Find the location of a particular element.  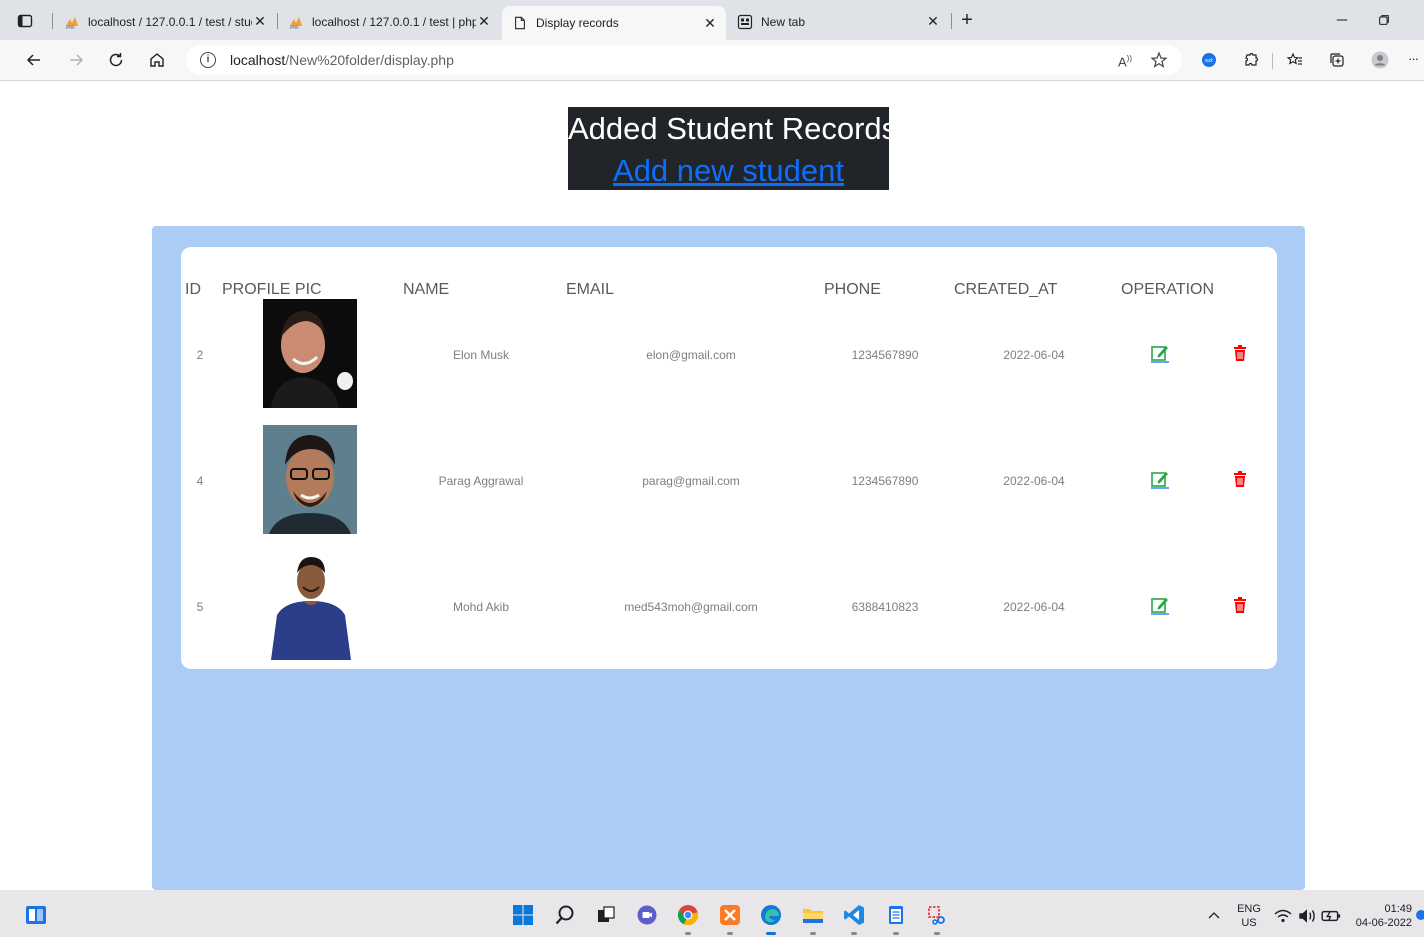

extensions-puzzle-icon is located at coordinates (1251, 60).